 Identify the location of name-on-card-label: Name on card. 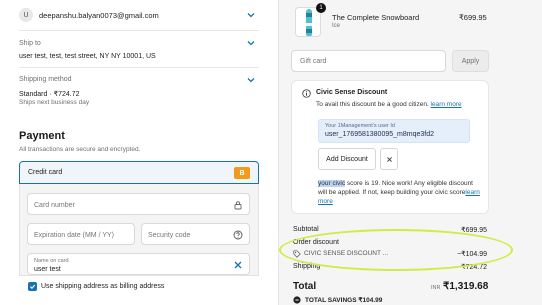
(51, 261).